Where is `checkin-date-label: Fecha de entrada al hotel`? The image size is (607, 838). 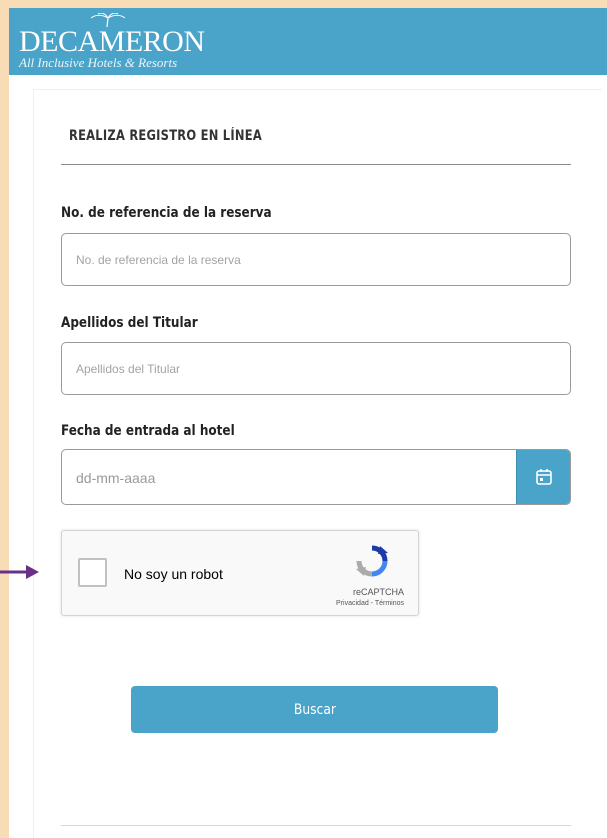 checkin-date-label: Fecha de entrada al hotel is located at coordinates (148, 431).